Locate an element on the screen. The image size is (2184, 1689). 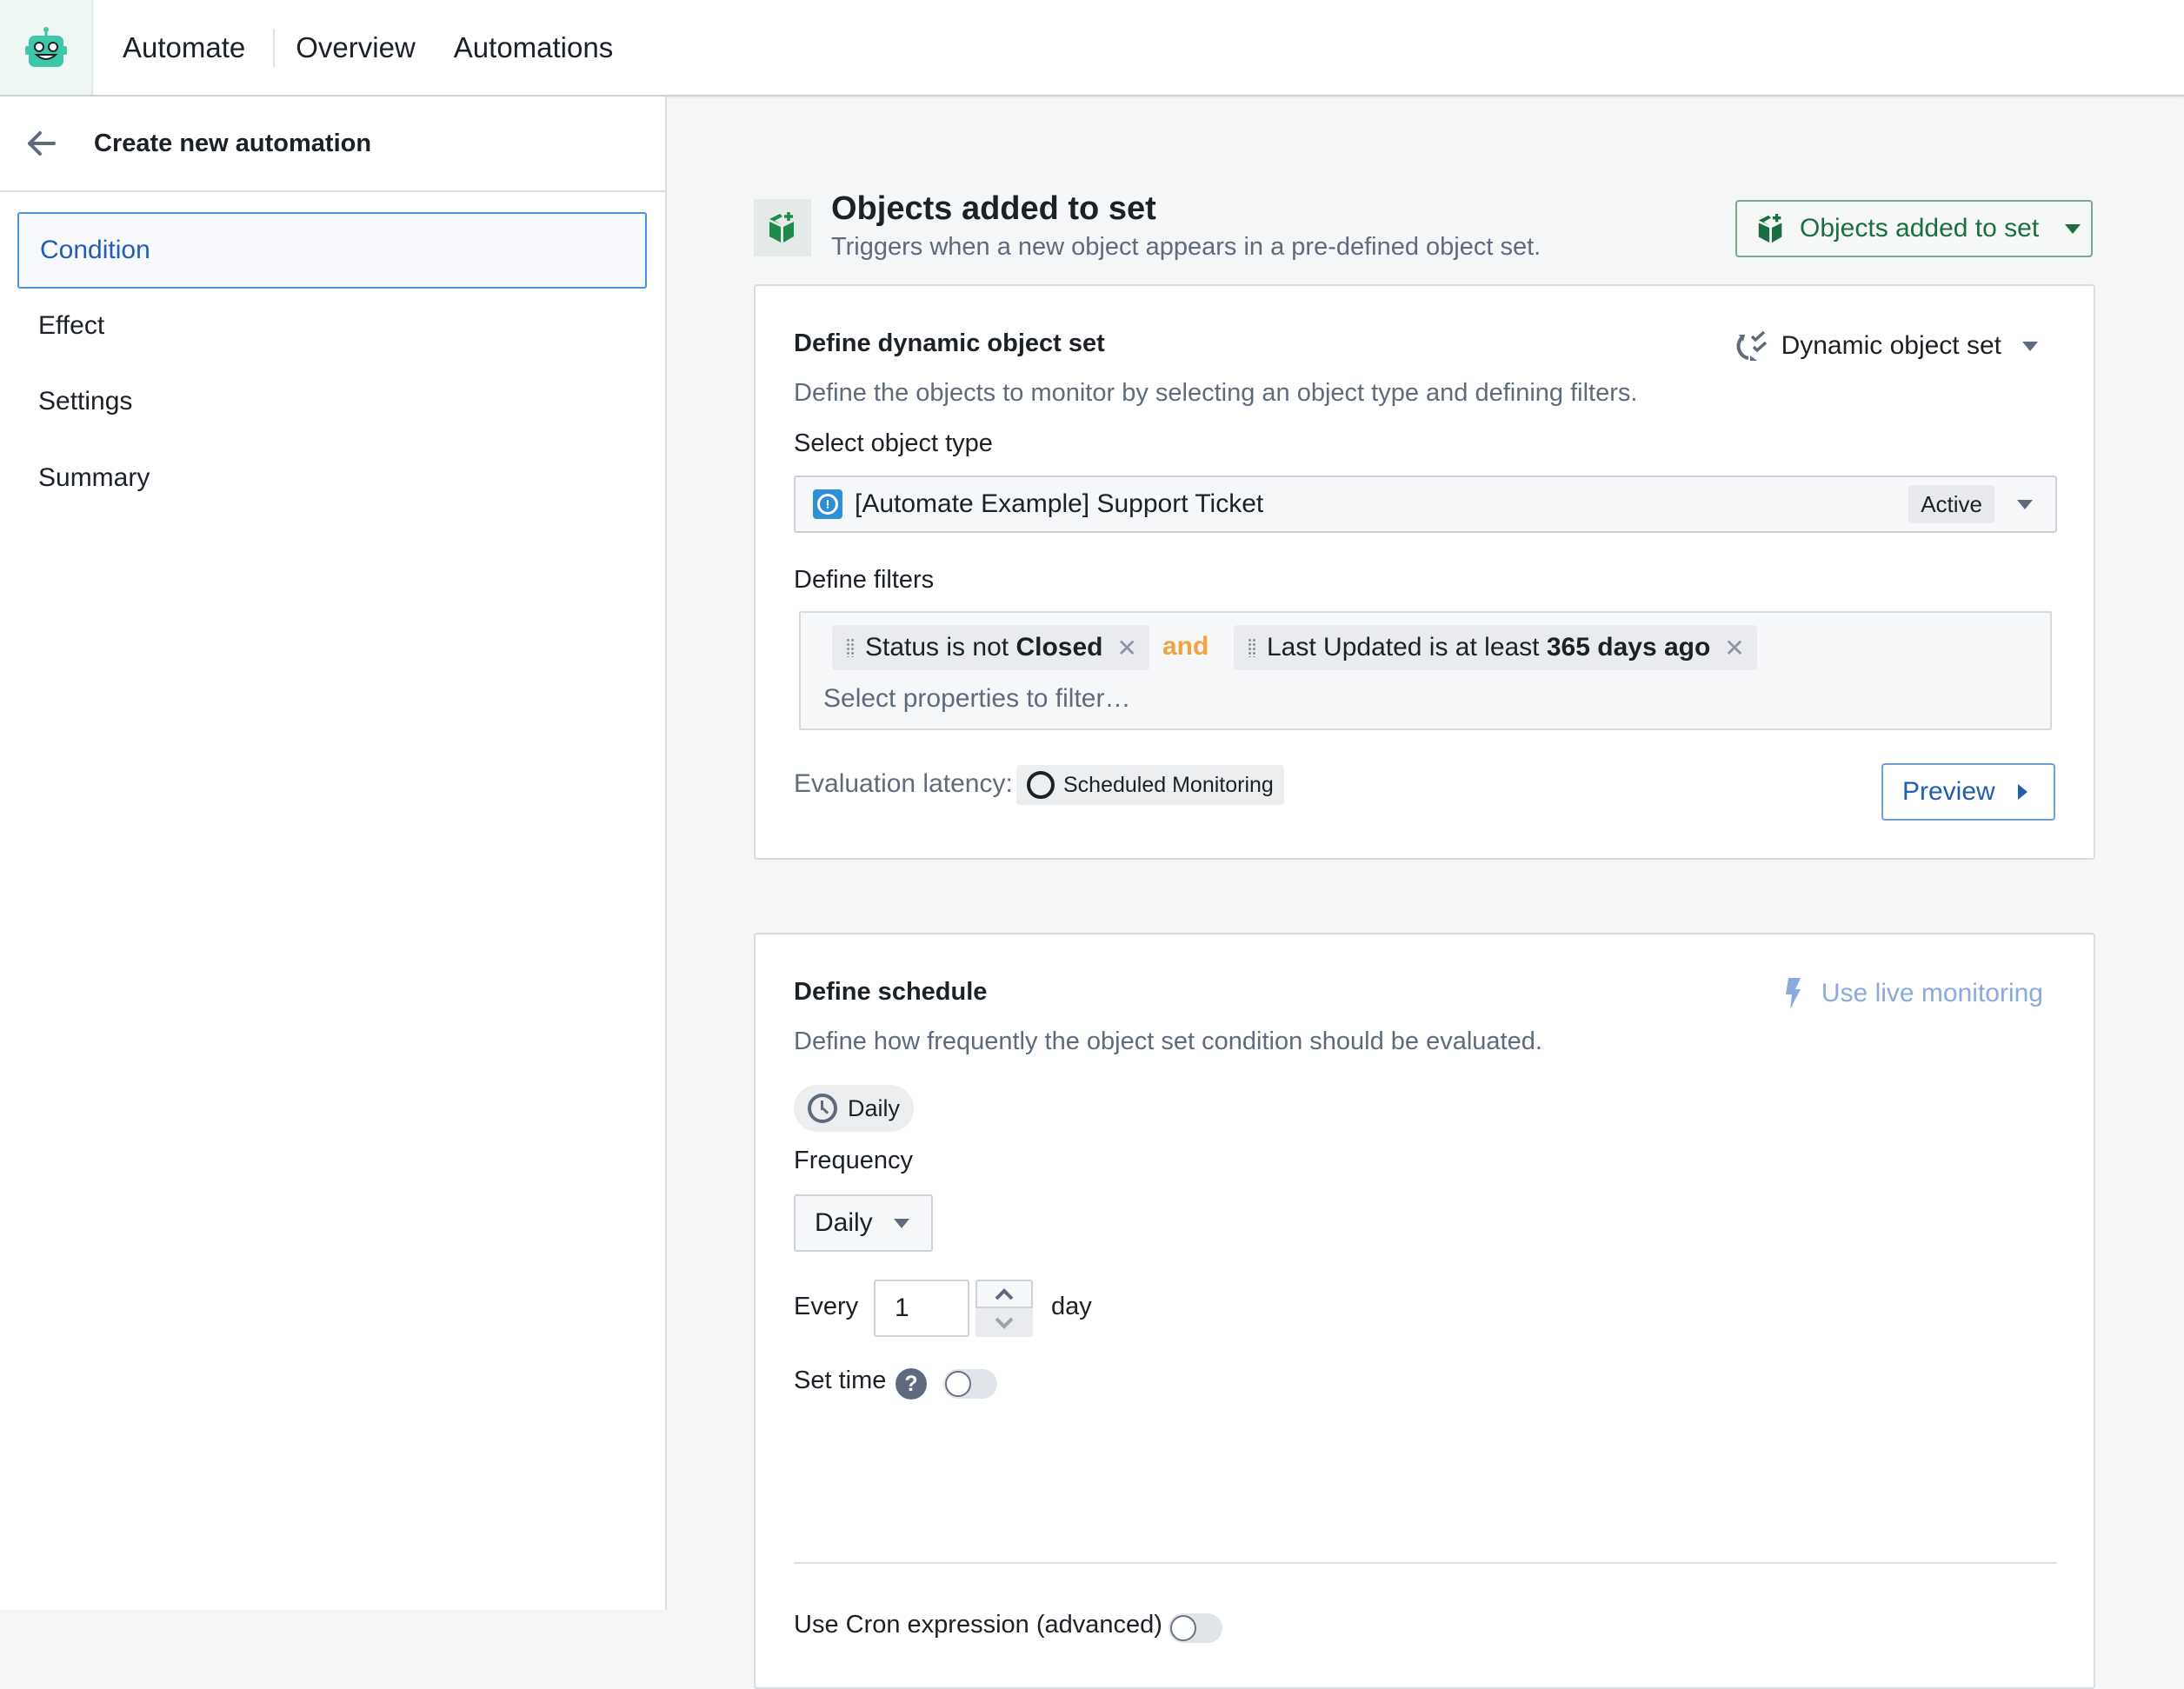
object-set-mode-select: Dynamic object set is located at coordinates (1887, 345).